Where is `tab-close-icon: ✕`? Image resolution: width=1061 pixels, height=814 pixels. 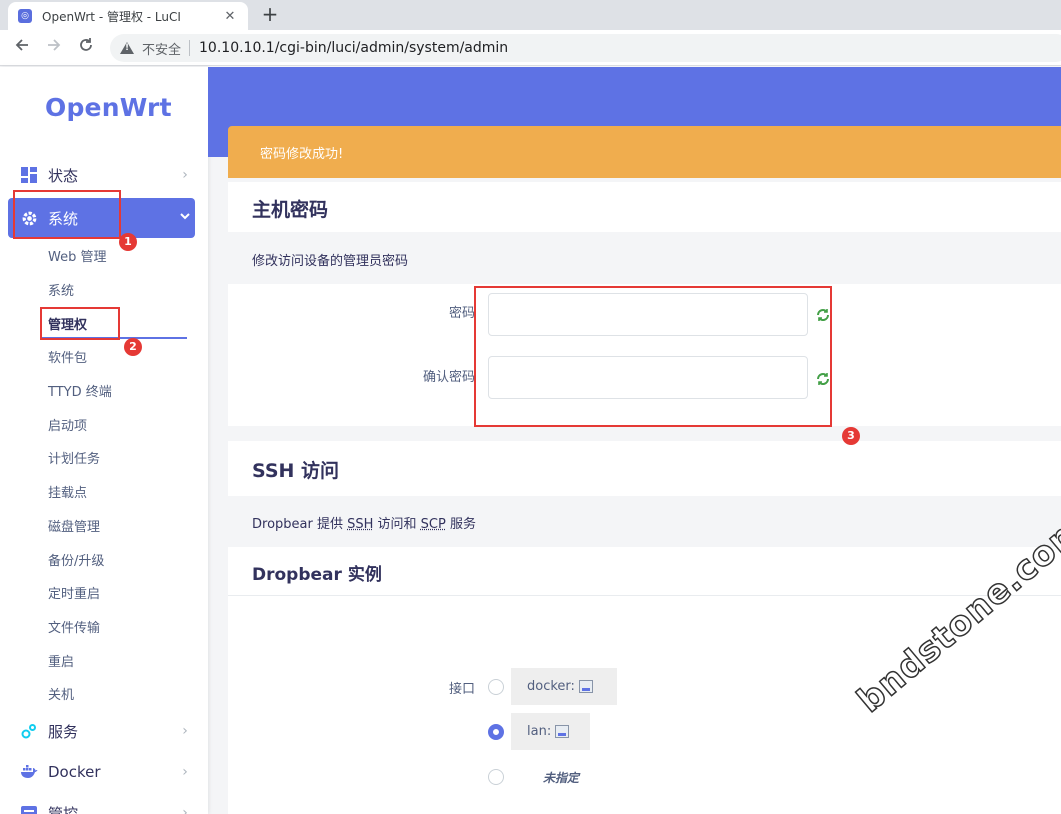 tab-close-icon: ✕ is located at coordinates (230, 16).